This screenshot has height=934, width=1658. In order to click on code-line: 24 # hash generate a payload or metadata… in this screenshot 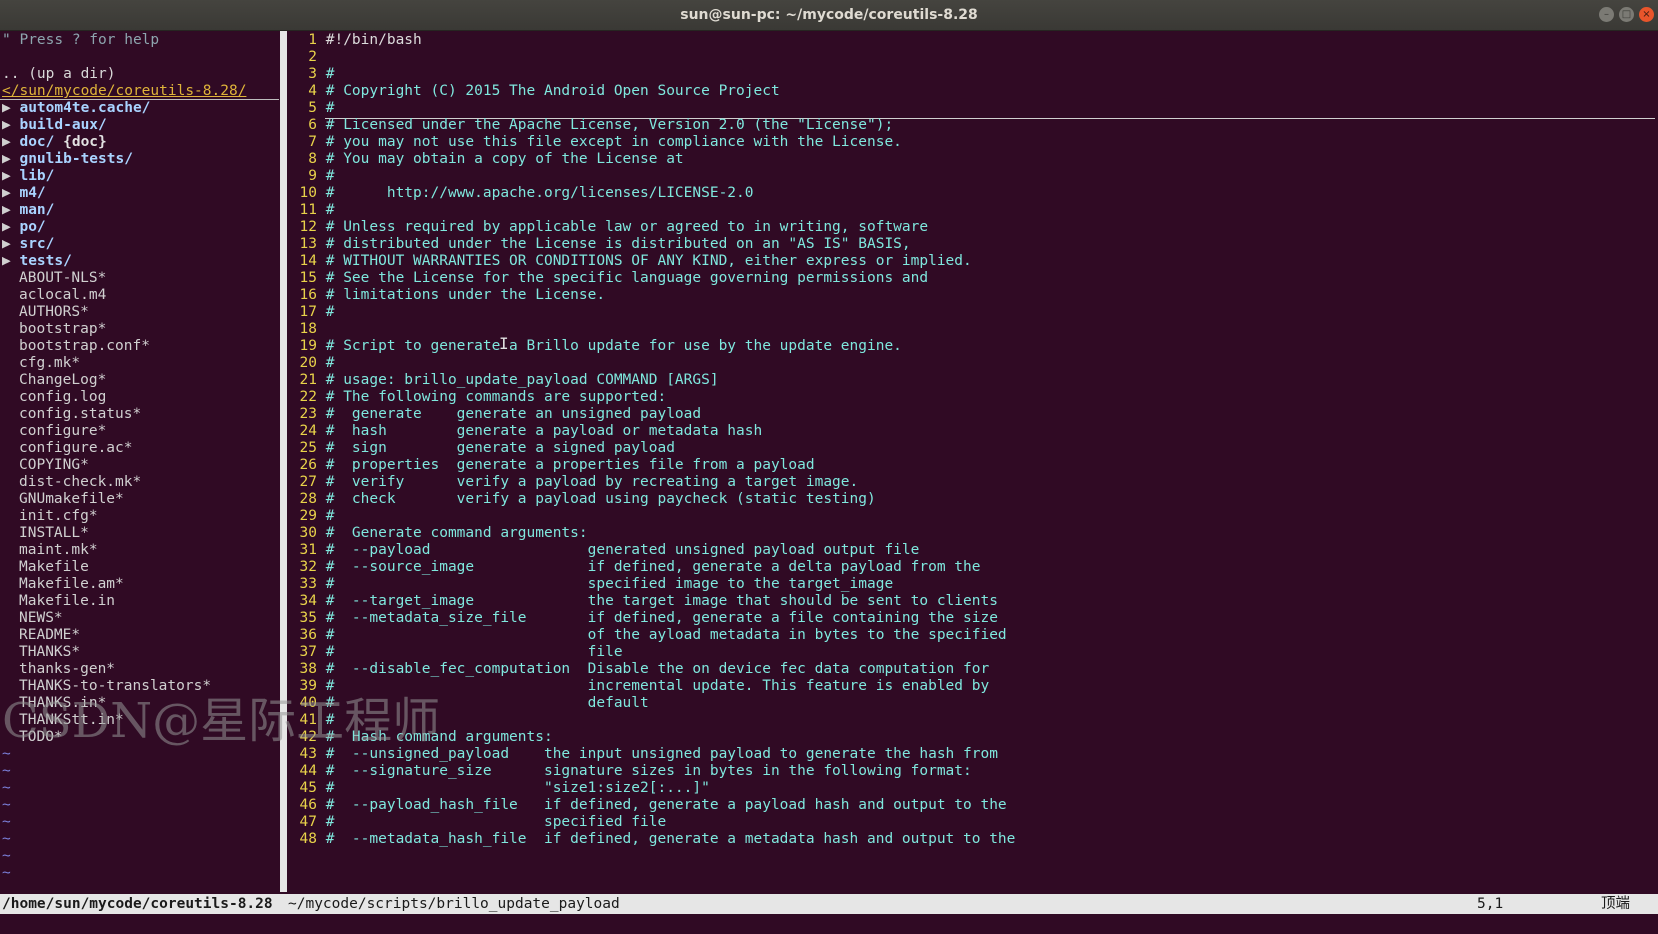, I will do `click(525, 431)`.